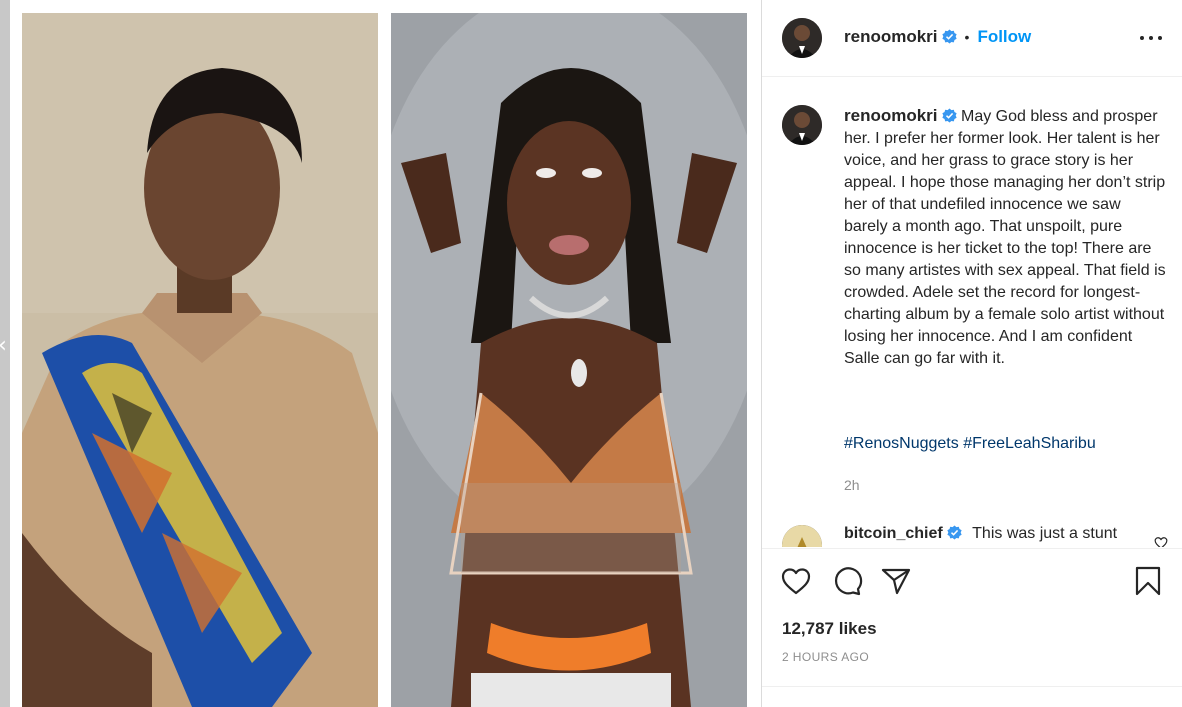 The image size is (1182, 707). What do you see at coordinates (825, 657) in the screenshot?
I see `post-timestamp: 2 HOURS AGO` at bounding box center [825, 657].